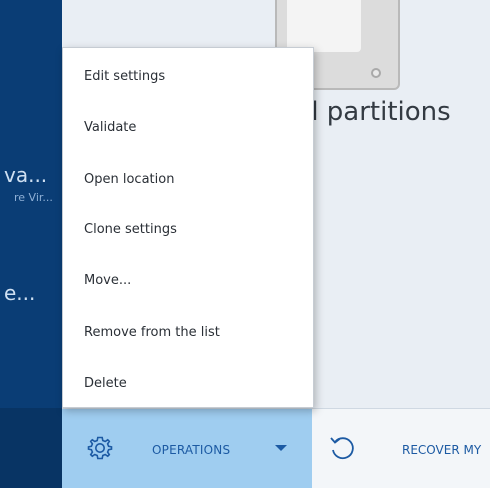 Image resolution: width=490 pixels, height=488 pixels. I want to click on menu-item-validate: Validate, so click(188, 127).